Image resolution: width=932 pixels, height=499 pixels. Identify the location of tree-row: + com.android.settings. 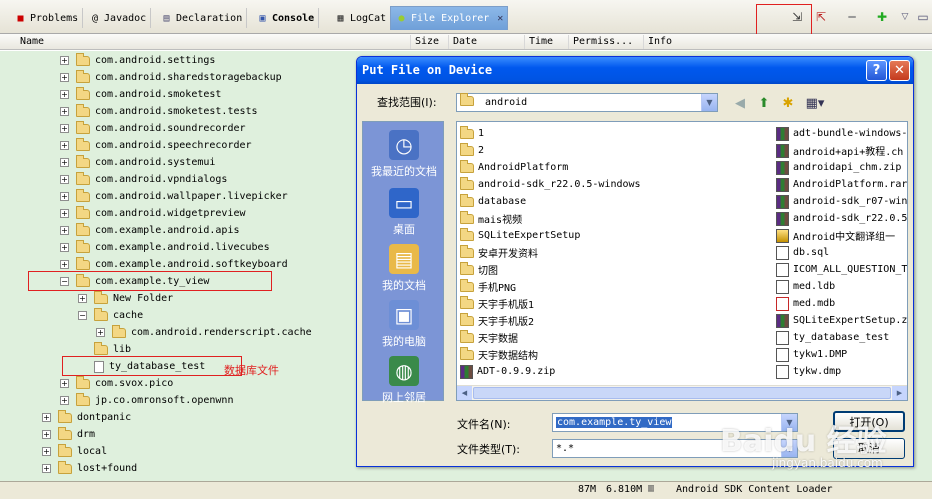
(137, 60).